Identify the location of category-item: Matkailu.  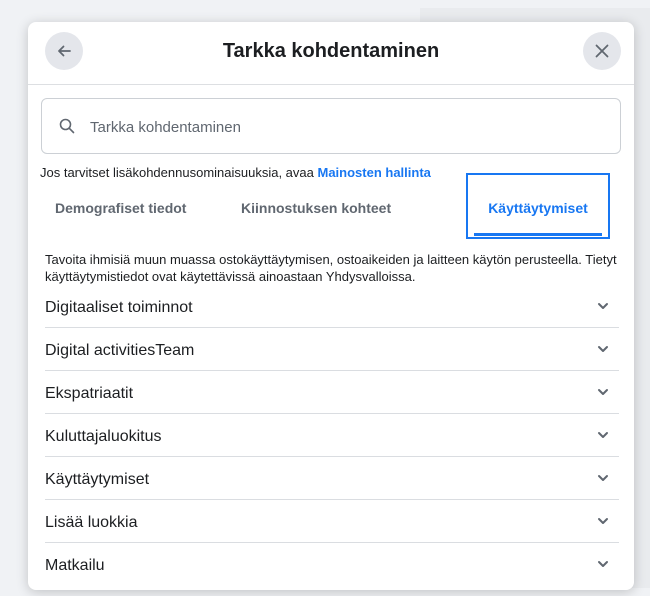
(332, 564).